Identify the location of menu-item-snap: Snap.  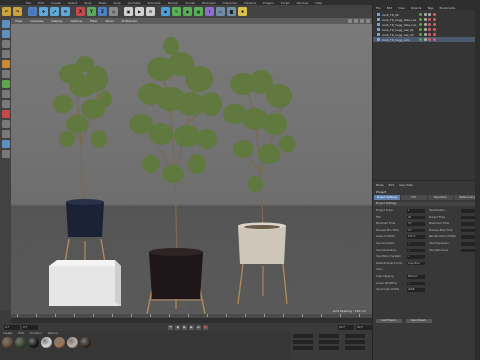
(117, 3).